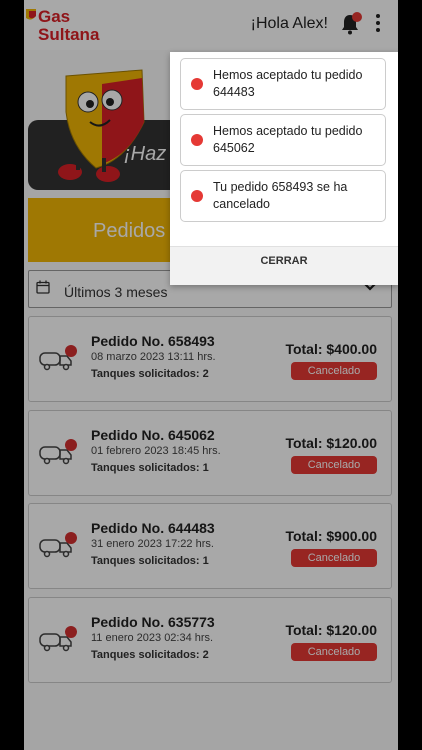 The height and width of the screenshot is (750, 422). I want to click on notification-text: Hemos aceptado tu pedido 645062, so click(288, 139).